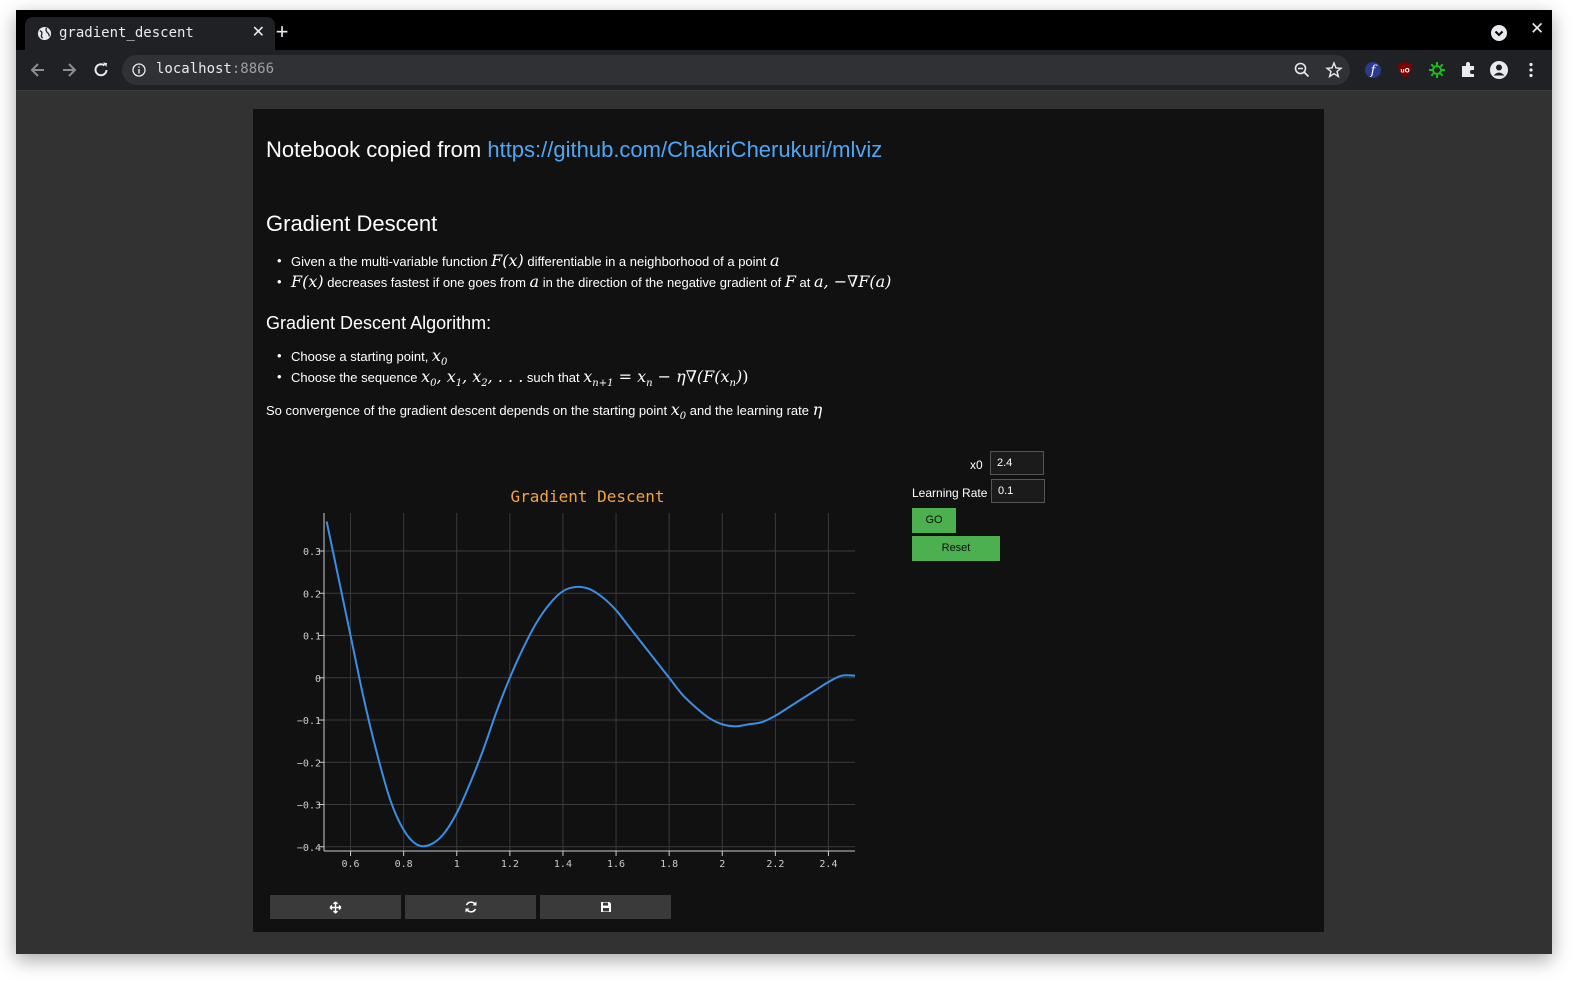 Image resolution: width=1594 pixels, height=1002 pixels. What do you see at coordinates (38, 70) in the screenshot?
I see `back-arrow-icon` at bounding box center [38, 70].